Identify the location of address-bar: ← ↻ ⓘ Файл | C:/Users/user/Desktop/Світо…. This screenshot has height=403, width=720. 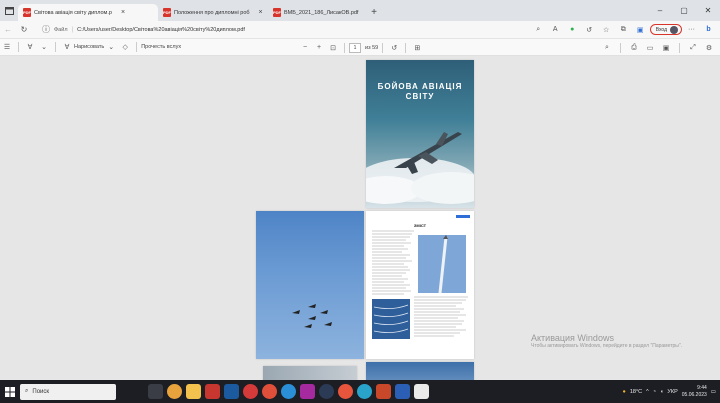
(360, 29).